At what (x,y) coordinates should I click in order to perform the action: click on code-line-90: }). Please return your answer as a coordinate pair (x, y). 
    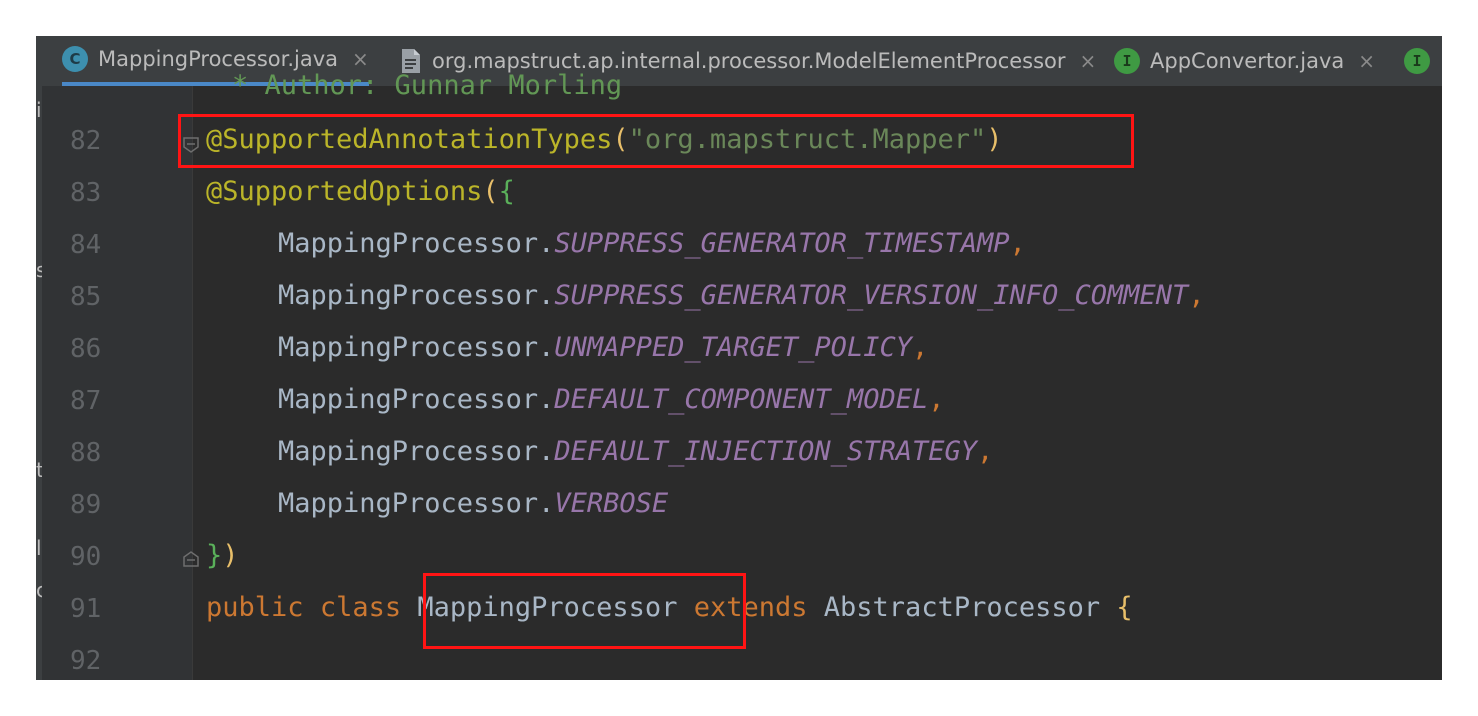
    Looking at the image, I should click on (222, 555).